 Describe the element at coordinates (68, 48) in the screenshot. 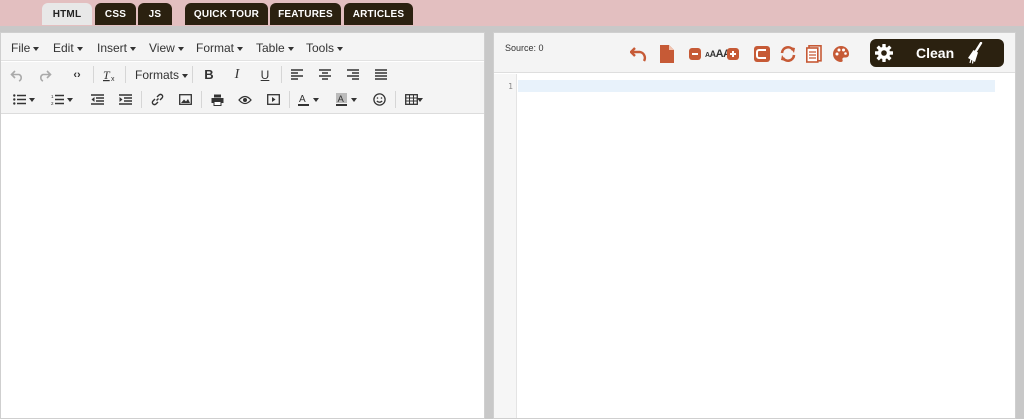

I see `menu-edit: Edit` at that location.